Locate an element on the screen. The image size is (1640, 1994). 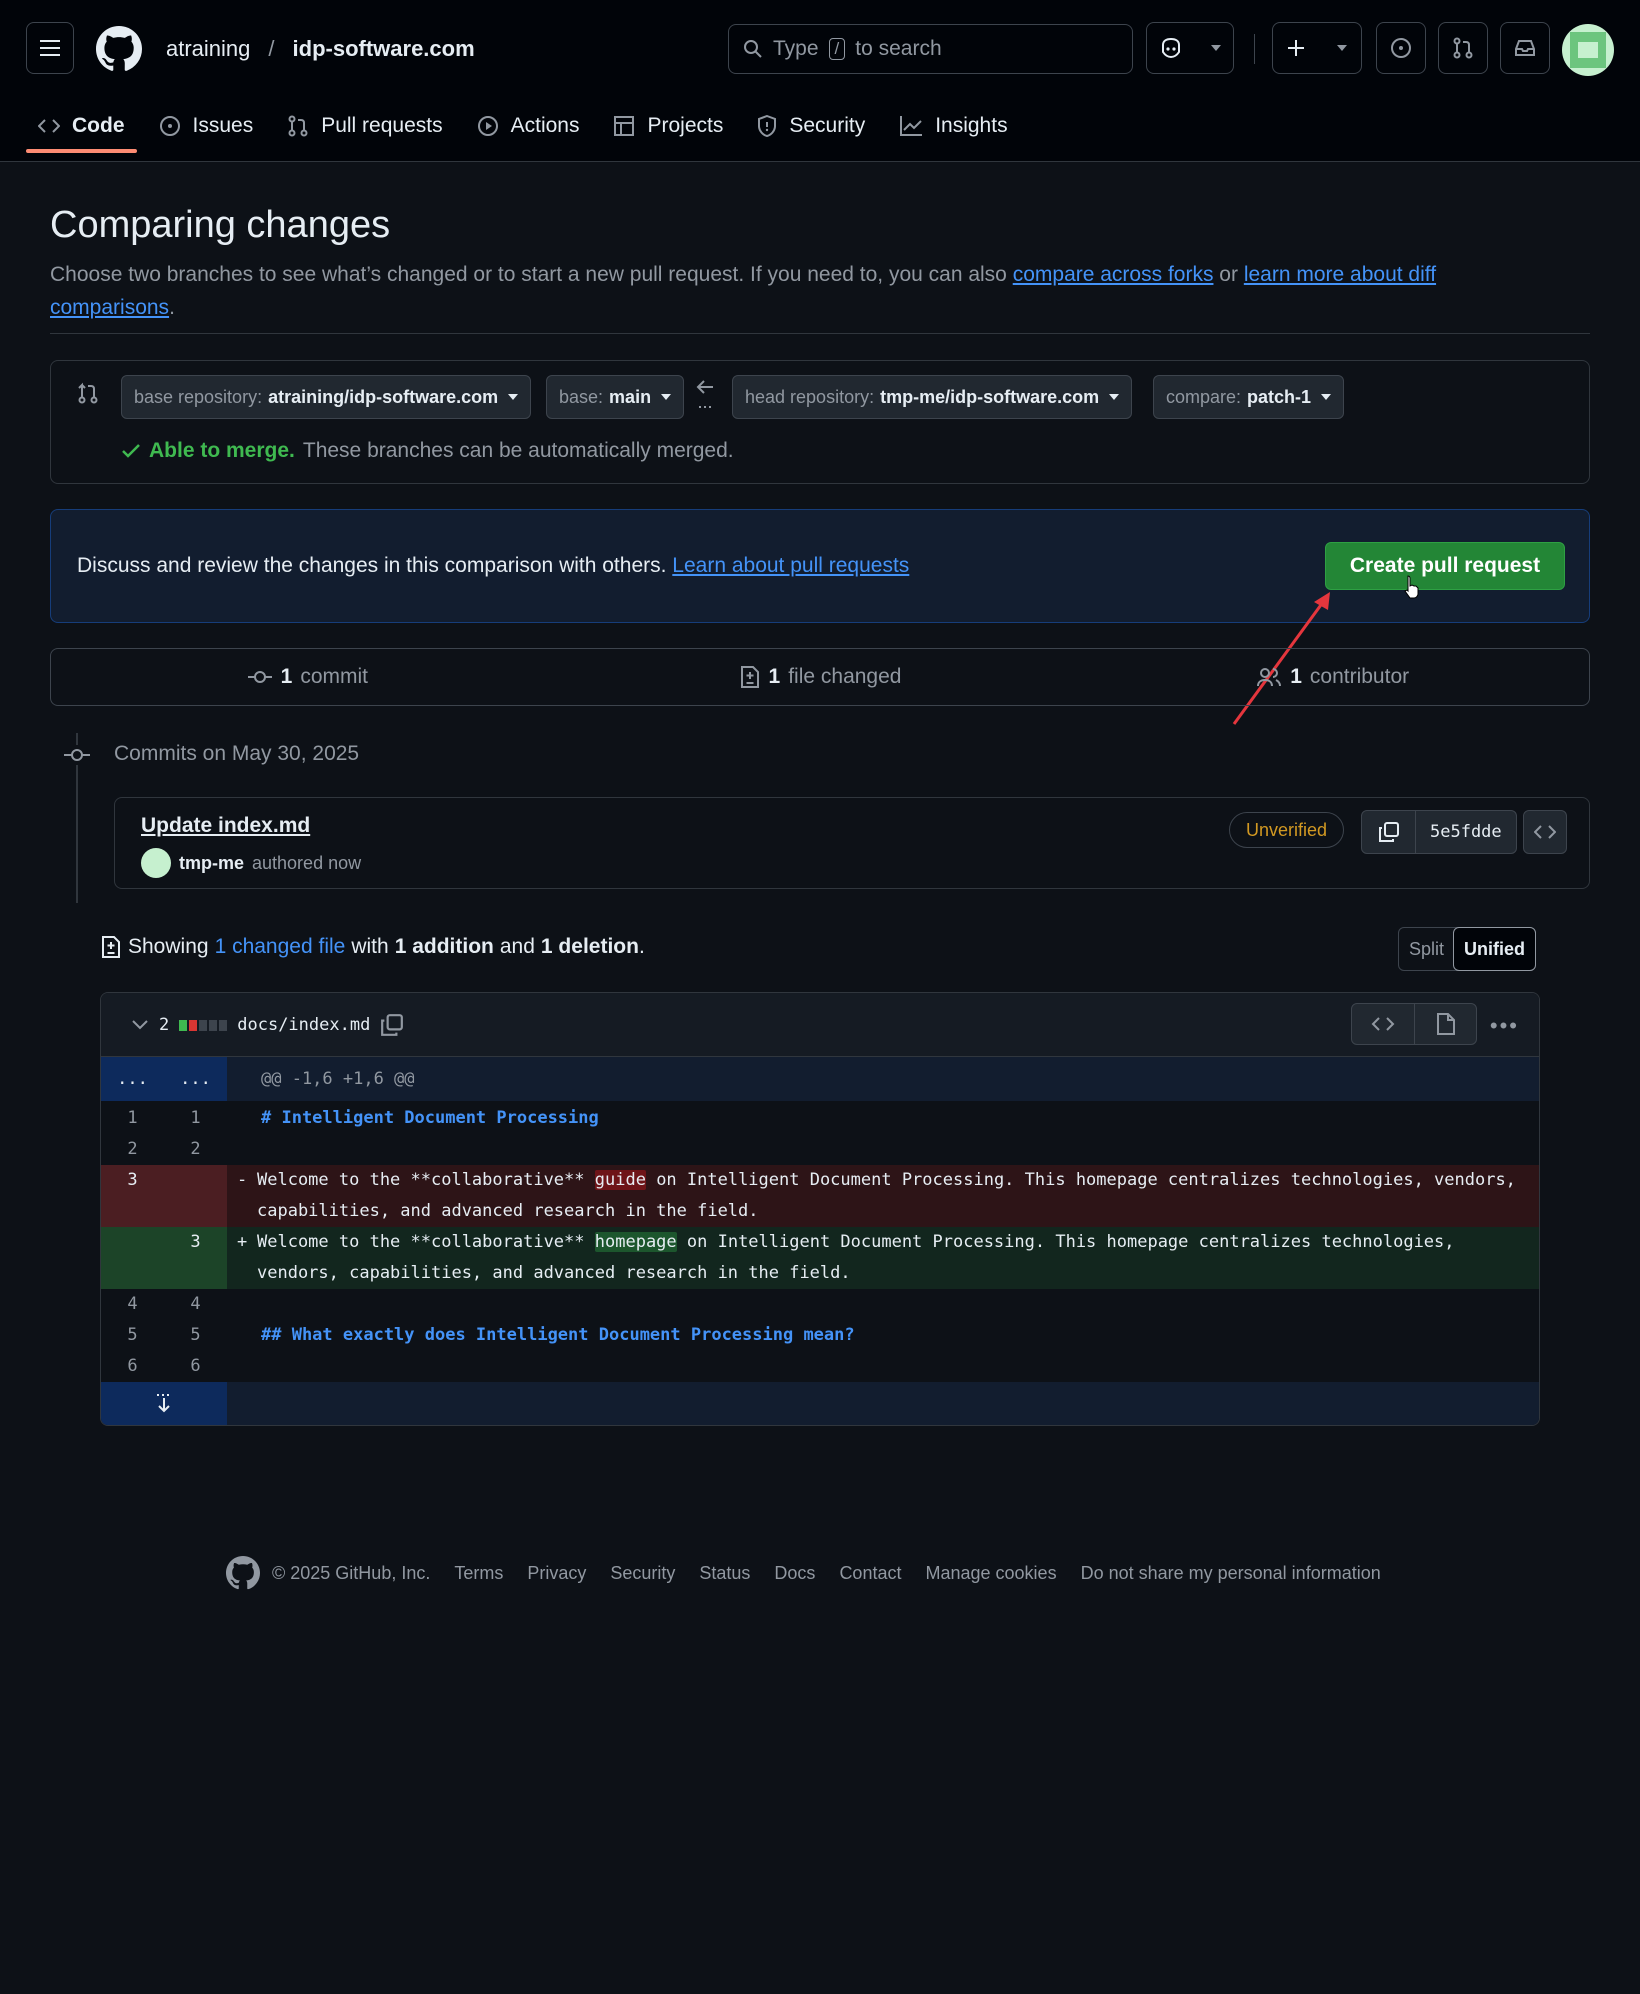
create-pull-request-button: Create pull request is located at coordinates (1445, 566).